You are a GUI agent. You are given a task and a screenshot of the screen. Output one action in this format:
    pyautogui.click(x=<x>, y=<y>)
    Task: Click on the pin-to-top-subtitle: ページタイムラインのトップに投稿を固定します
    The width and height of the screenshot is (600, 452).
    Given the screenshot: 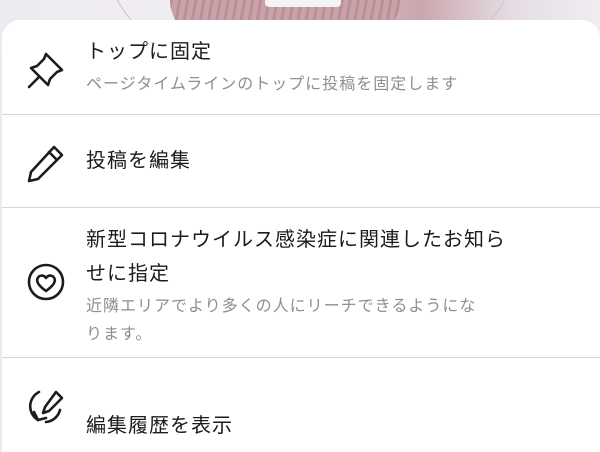 What is the action you would take?
    pyautogui.click(x=272, y=83)
    